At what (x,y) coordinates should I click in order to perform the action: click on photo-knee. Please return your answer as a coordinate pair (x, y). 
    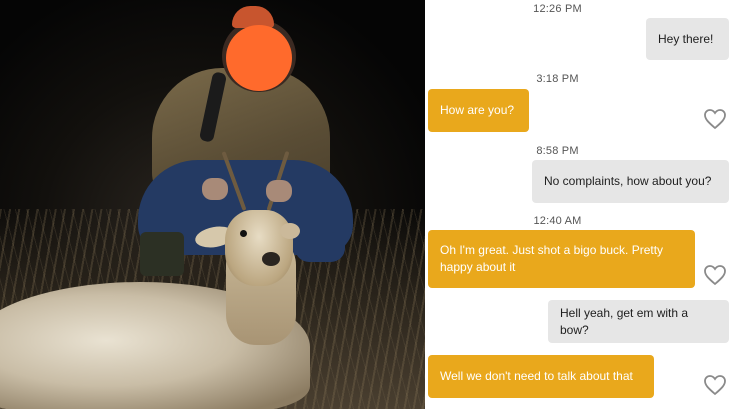
    Looking at the image, I should click on (320, 247).